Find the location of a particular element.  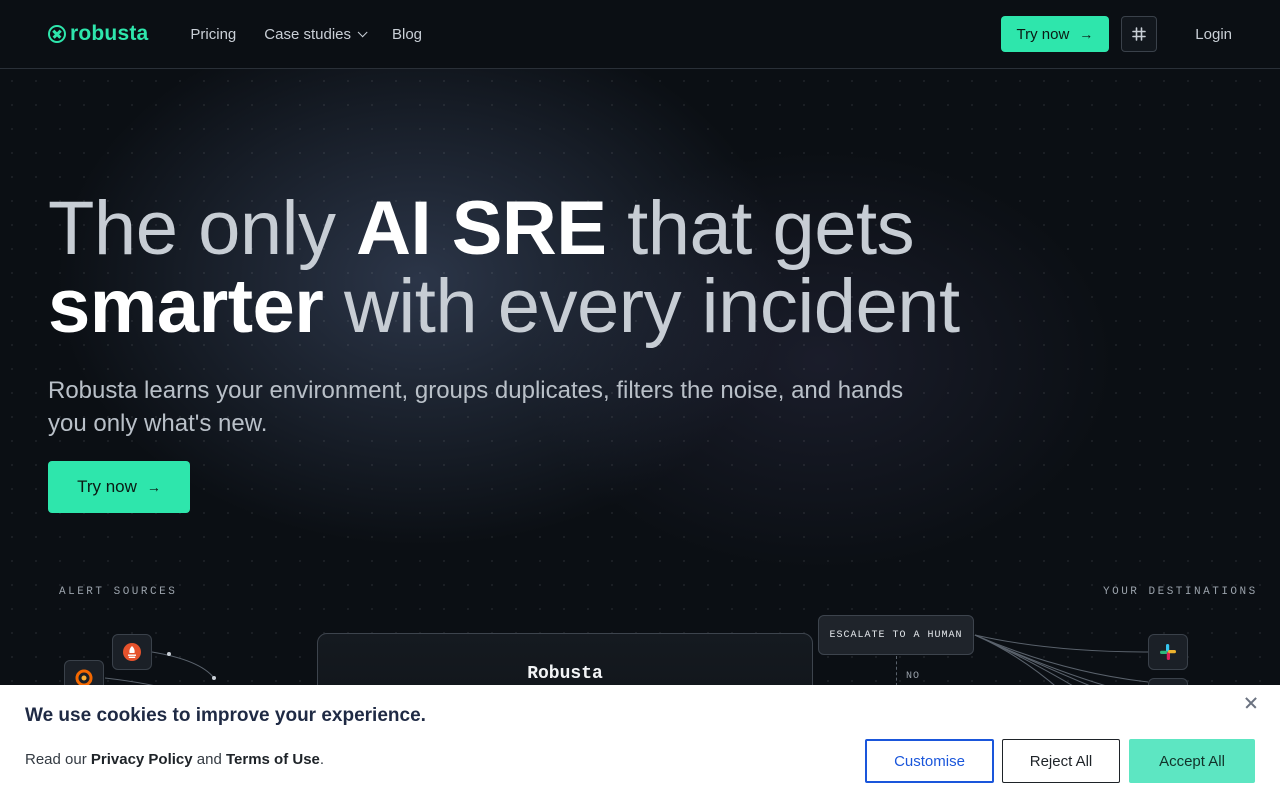

prometheus-source is located at coordinates (132, 652).